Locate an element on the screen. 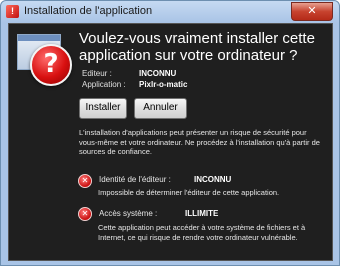  close-button: ✕ is located at coordinates (312, 11).